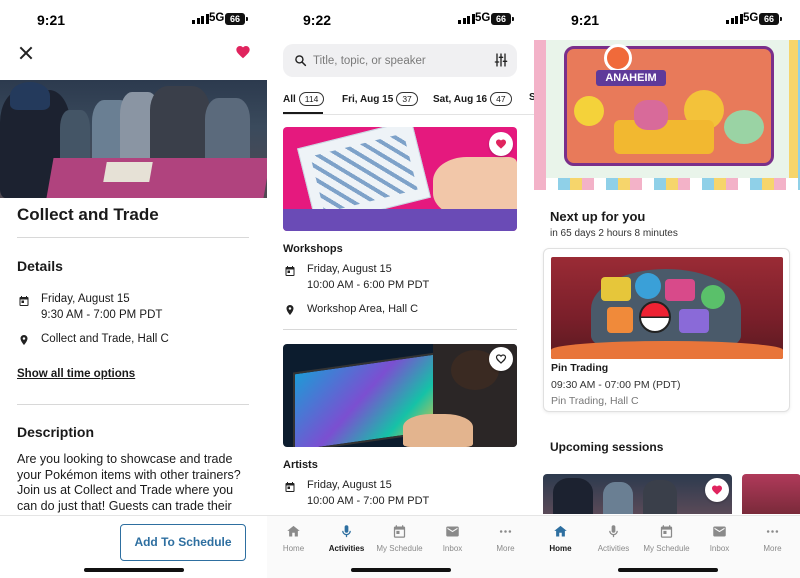 This screenshot has width=800, height=578. What do you see at coordinates (300, 465) in the screenshot?
I see `card-category: Artists` at bounding box center [300, 465].